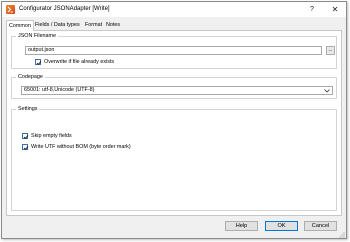 The height and width of the screenshot is (242, 350). What do you see at coordinates (79, 62) in the screenshot?
I see `overwrite-label: Overwrite if file already exists` at bounding box center [79, 62].